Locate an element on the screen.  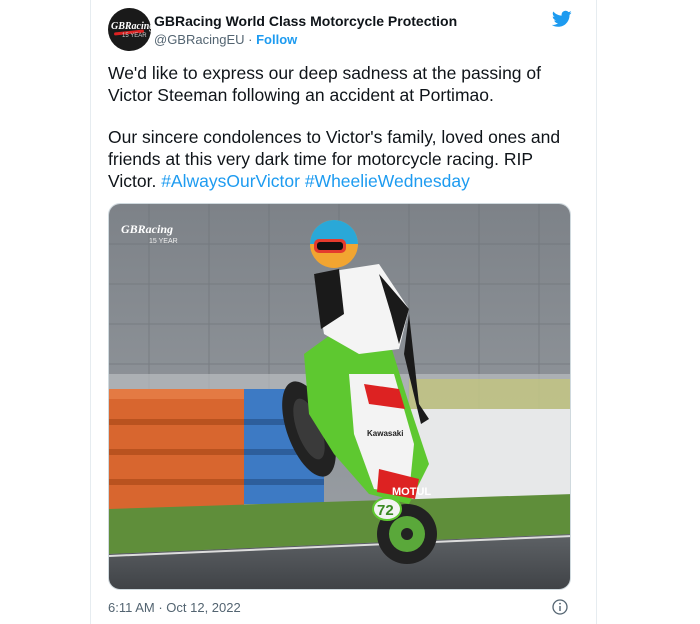
watermark-sub-text: 15 YEAR is located at coordinates (163, 241).